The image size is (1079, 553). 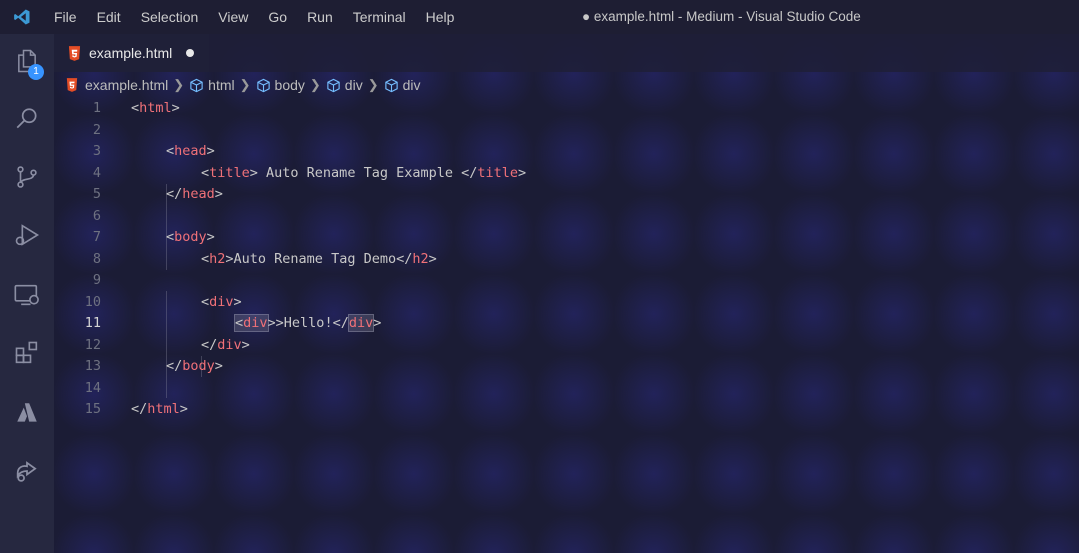 What do you see at coordinates (36, 72) in the screenshot?
I see `explorer-badge: 1` at bounding box center [36, 72].